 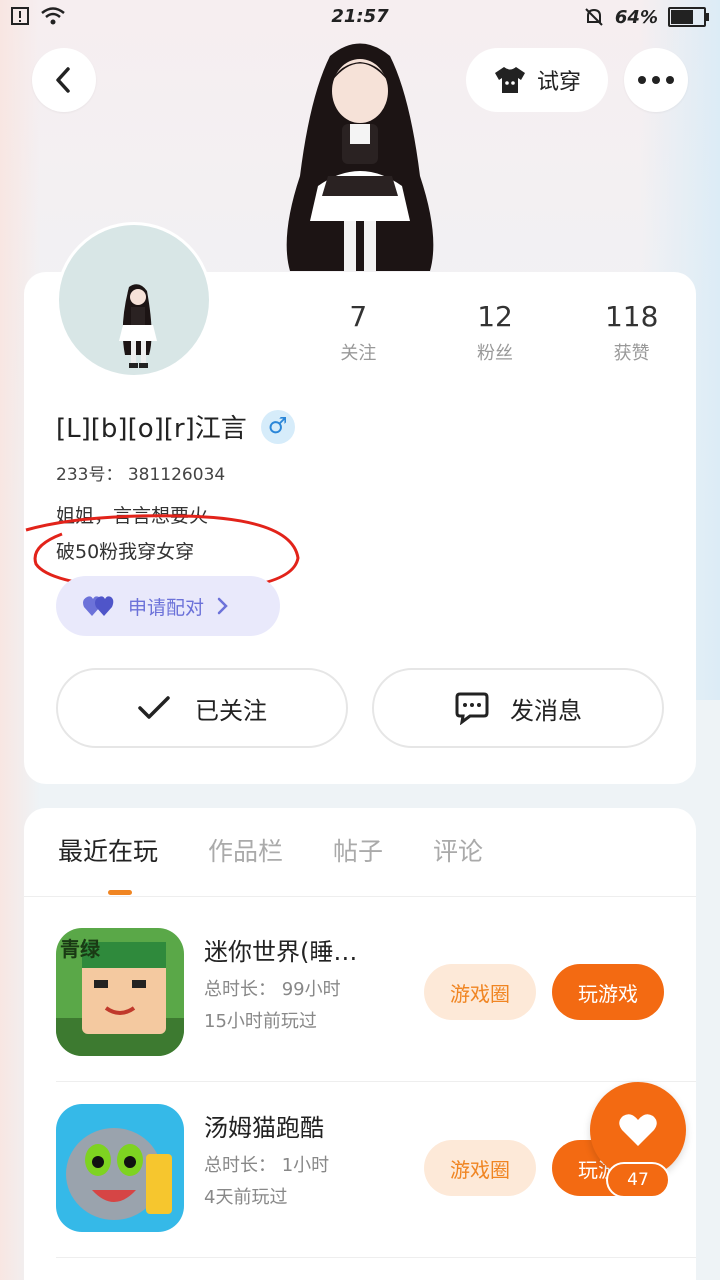 I want to click on status-bar: 21:57 64%, so click(x=360, y=18).